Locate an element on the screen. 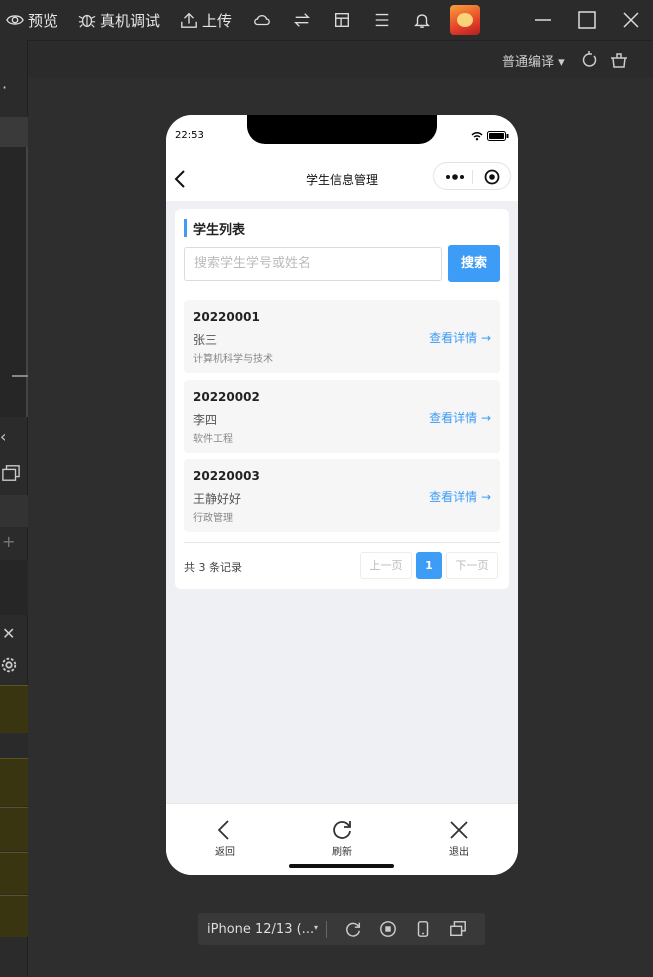 Image resolution: width=653 pixels, height=977 pixels. settings-gear-icon is located at coordinates (9, 665).